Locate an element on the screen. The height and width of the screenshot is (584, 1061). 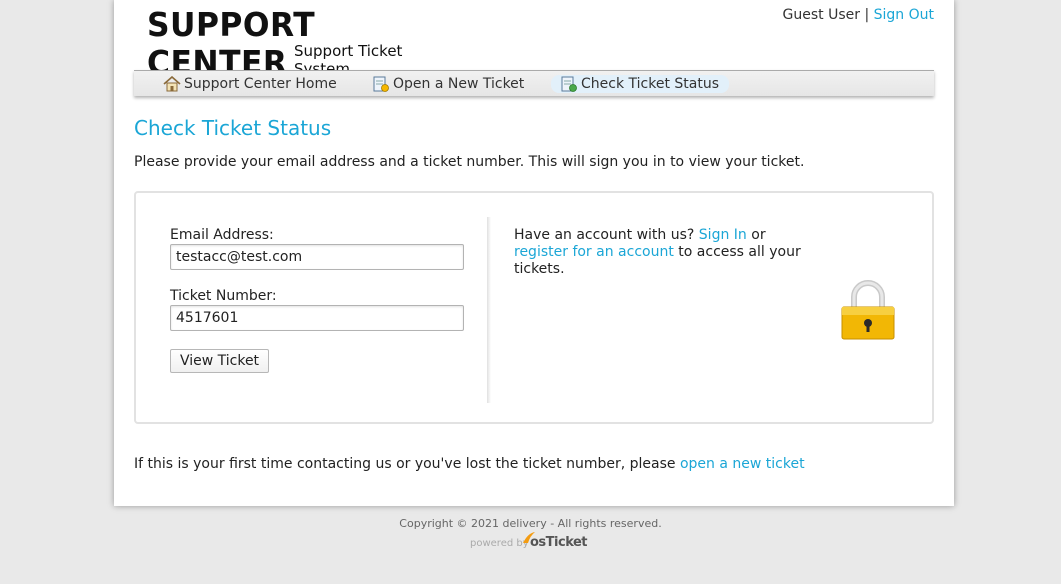
nav-item-home-label: Support Center Home is located at coordinates (260, 84).